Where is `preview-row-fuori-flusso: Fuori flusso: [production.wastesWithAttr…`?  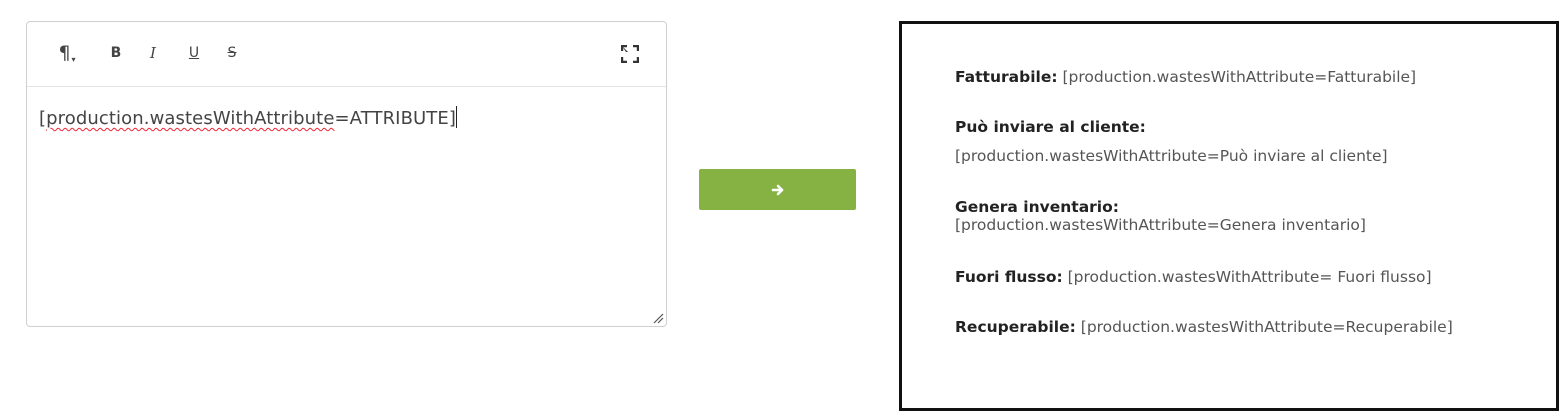 preview-row-fuori-flusso: Fuori flusso: [production.wastesWithAttr… is located at coordinates (1193, 277).